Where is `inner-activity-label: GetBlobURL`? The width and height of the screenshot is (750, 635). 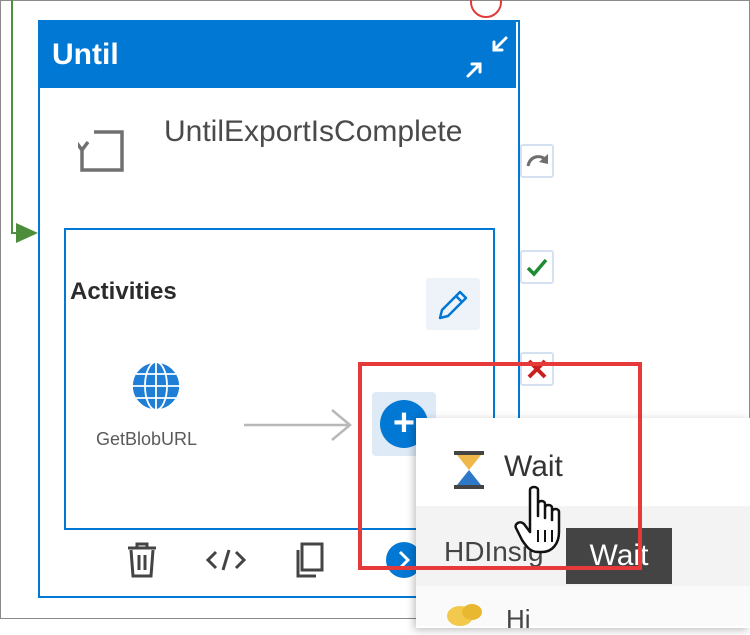 inner-activity-label: GetBlobURL is located at coordinates (166, 439).